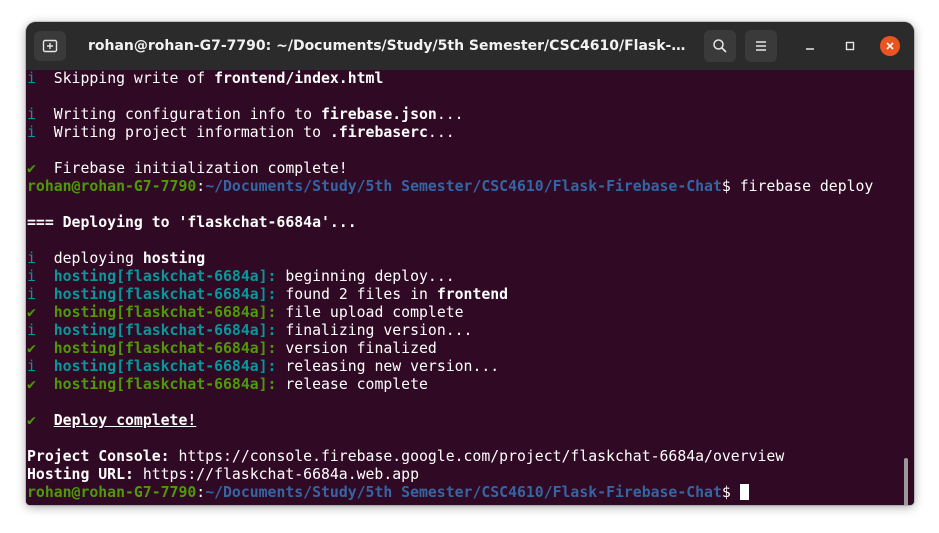 The height and width of the screenshot is (533, 939). Describe the element at coordinates (174, 258) in the screenshot. I see `terminal-text: hosting` at that location.